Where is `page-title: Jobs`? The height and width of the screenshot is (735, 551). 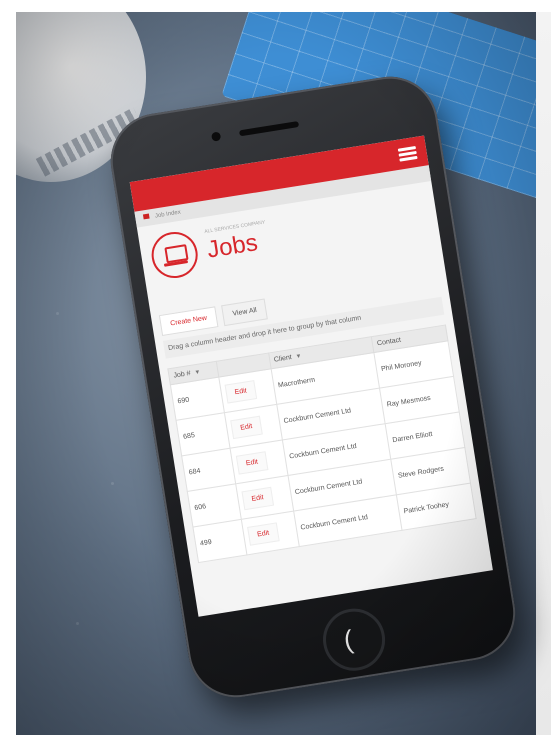
page-title: Jobs is located at coordinates (232, 246).